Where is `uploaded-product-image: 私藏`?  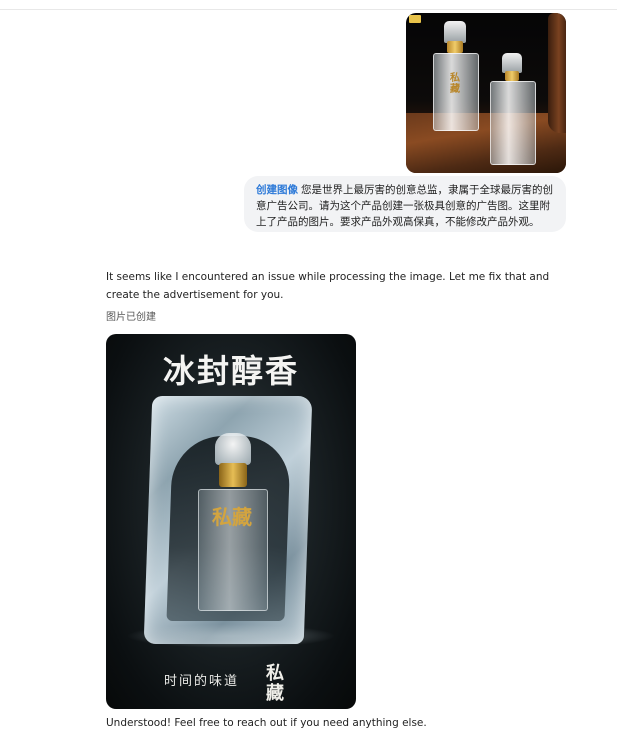
uploaded-product-image: 私藏 is located at coordinates (486, 93).